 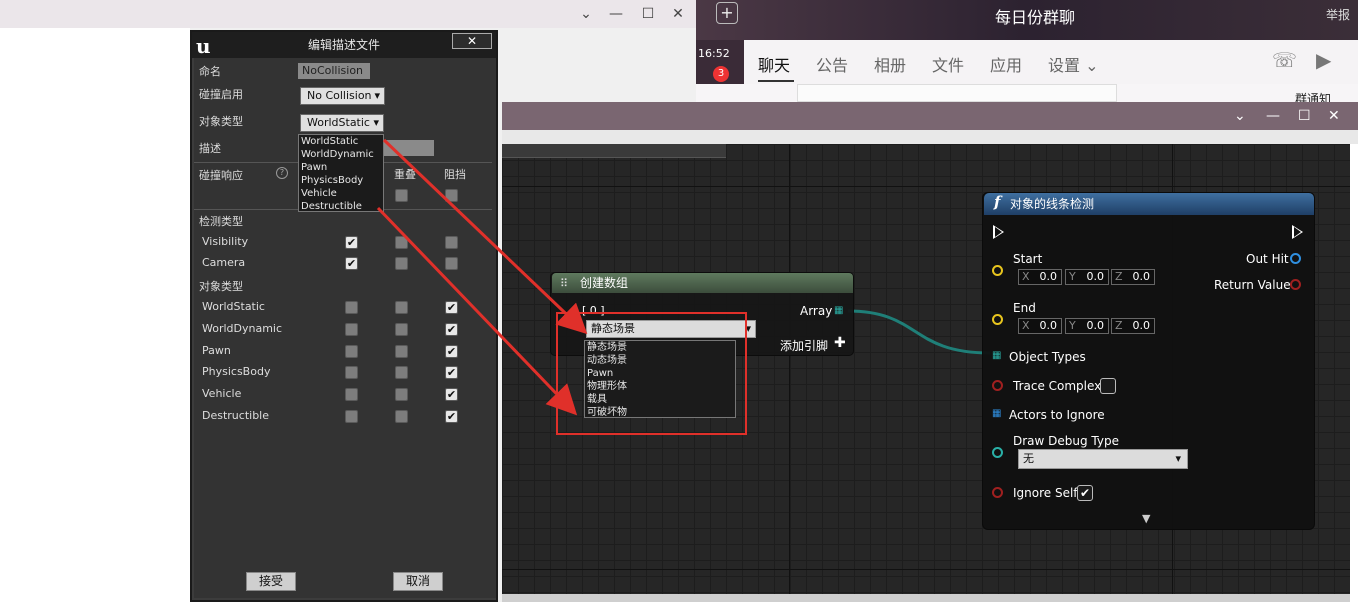 I want to click on end-z-value: 0.0, so click(x=1141, y=325).